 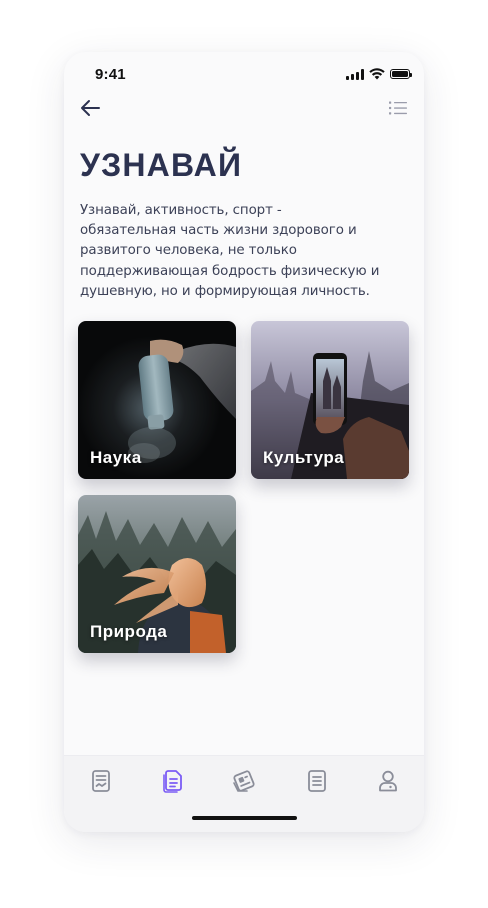 I want to click on tab-profile, so click(x=388, y=781).